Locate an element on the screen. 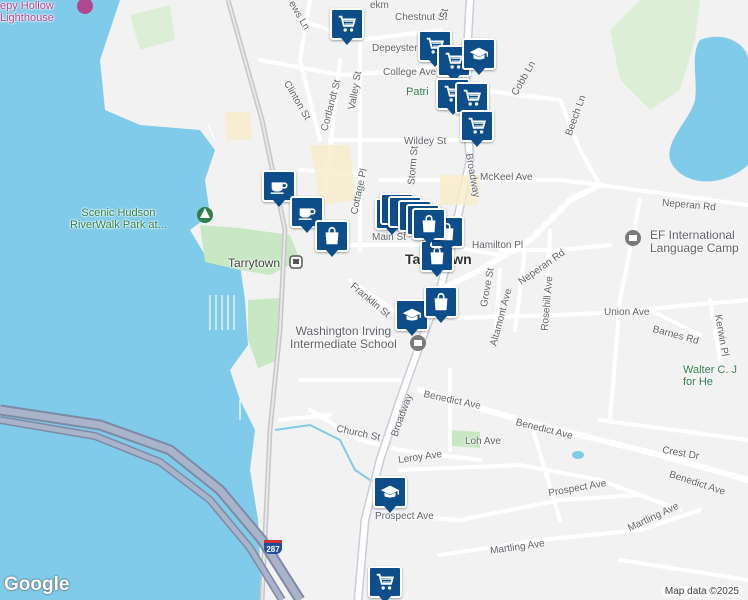  google-logo: Google is located at coordinates (37, 584).